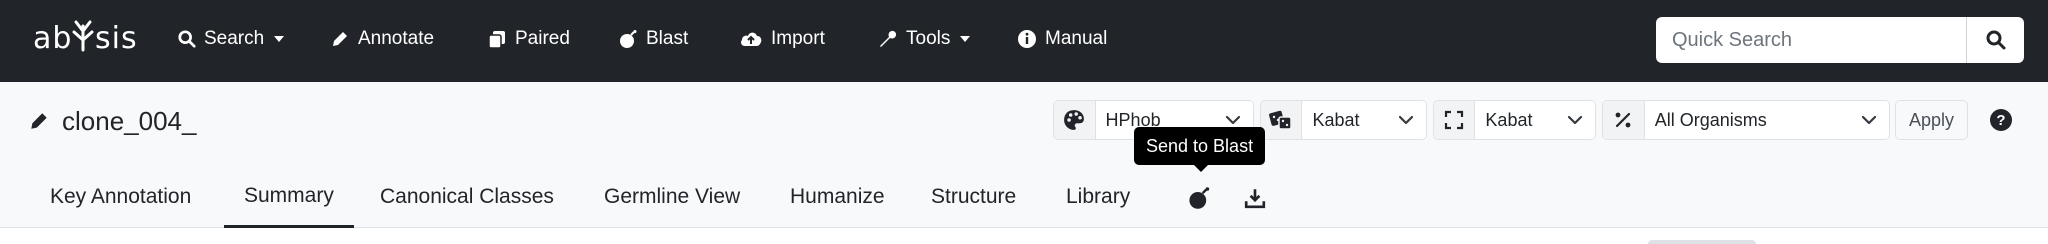 The width and height of the screenshot is (2048, 244). I want to click on cdr-definition-value: Kabat, so click(1509, 119).